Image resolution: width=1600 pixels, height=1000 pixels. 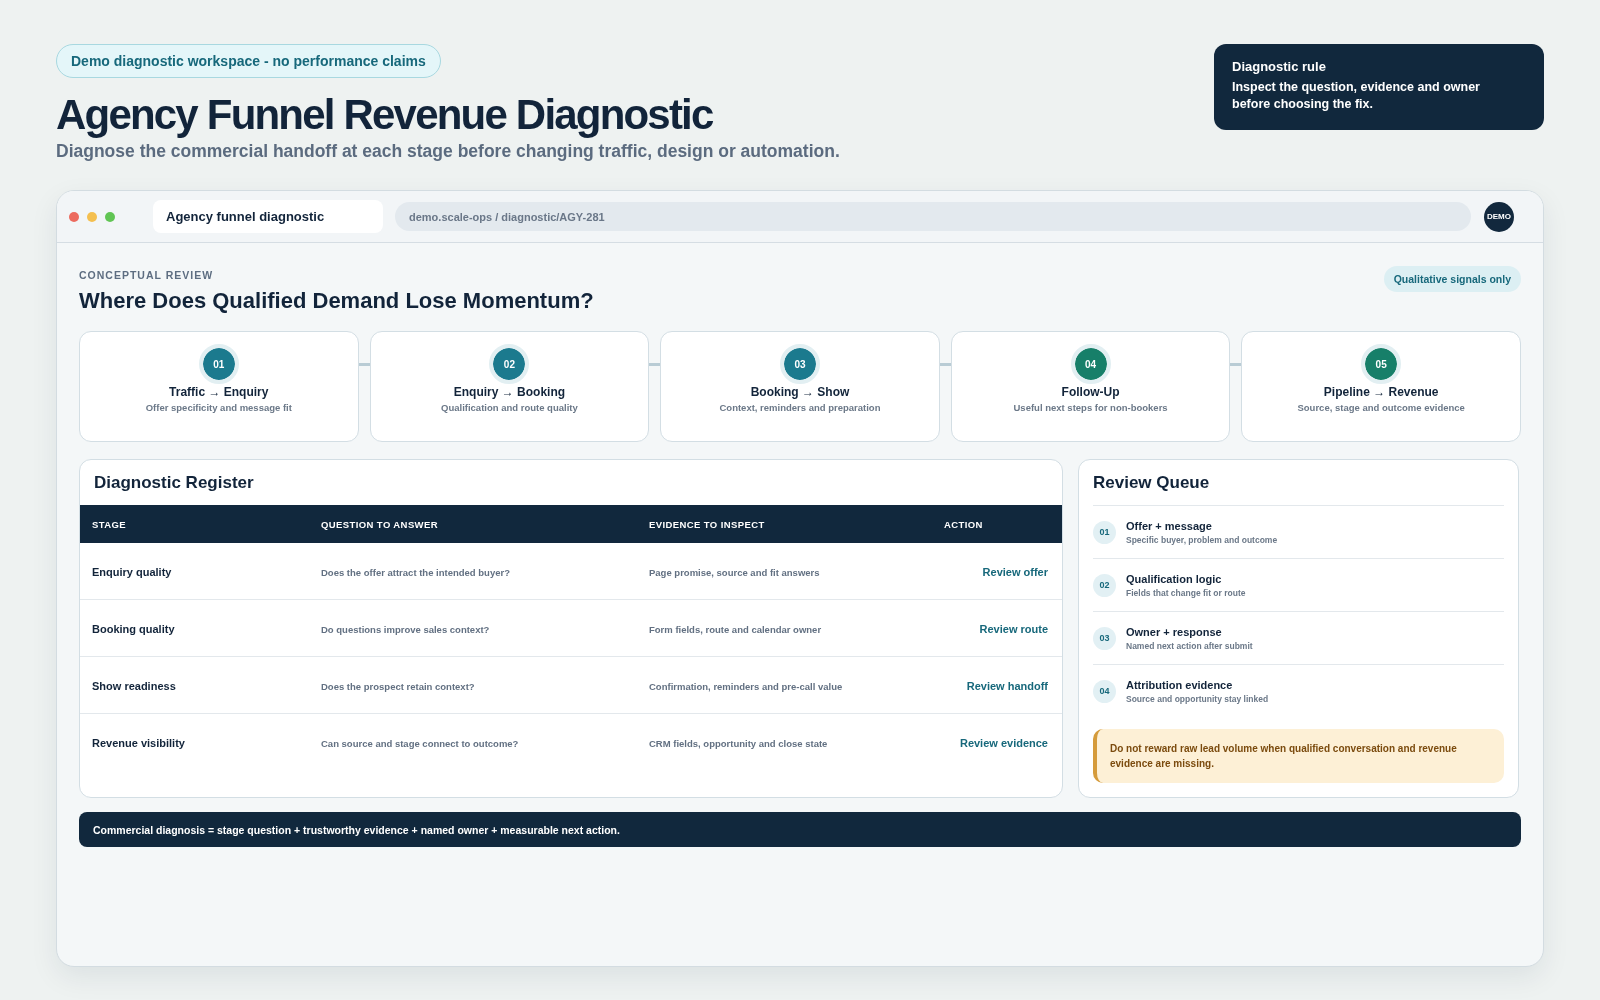 What do you see at coordinates (509, 392) in the screenshot?
I see `stage-title: Enquiry → Booking` at bounding box center [509, 392].